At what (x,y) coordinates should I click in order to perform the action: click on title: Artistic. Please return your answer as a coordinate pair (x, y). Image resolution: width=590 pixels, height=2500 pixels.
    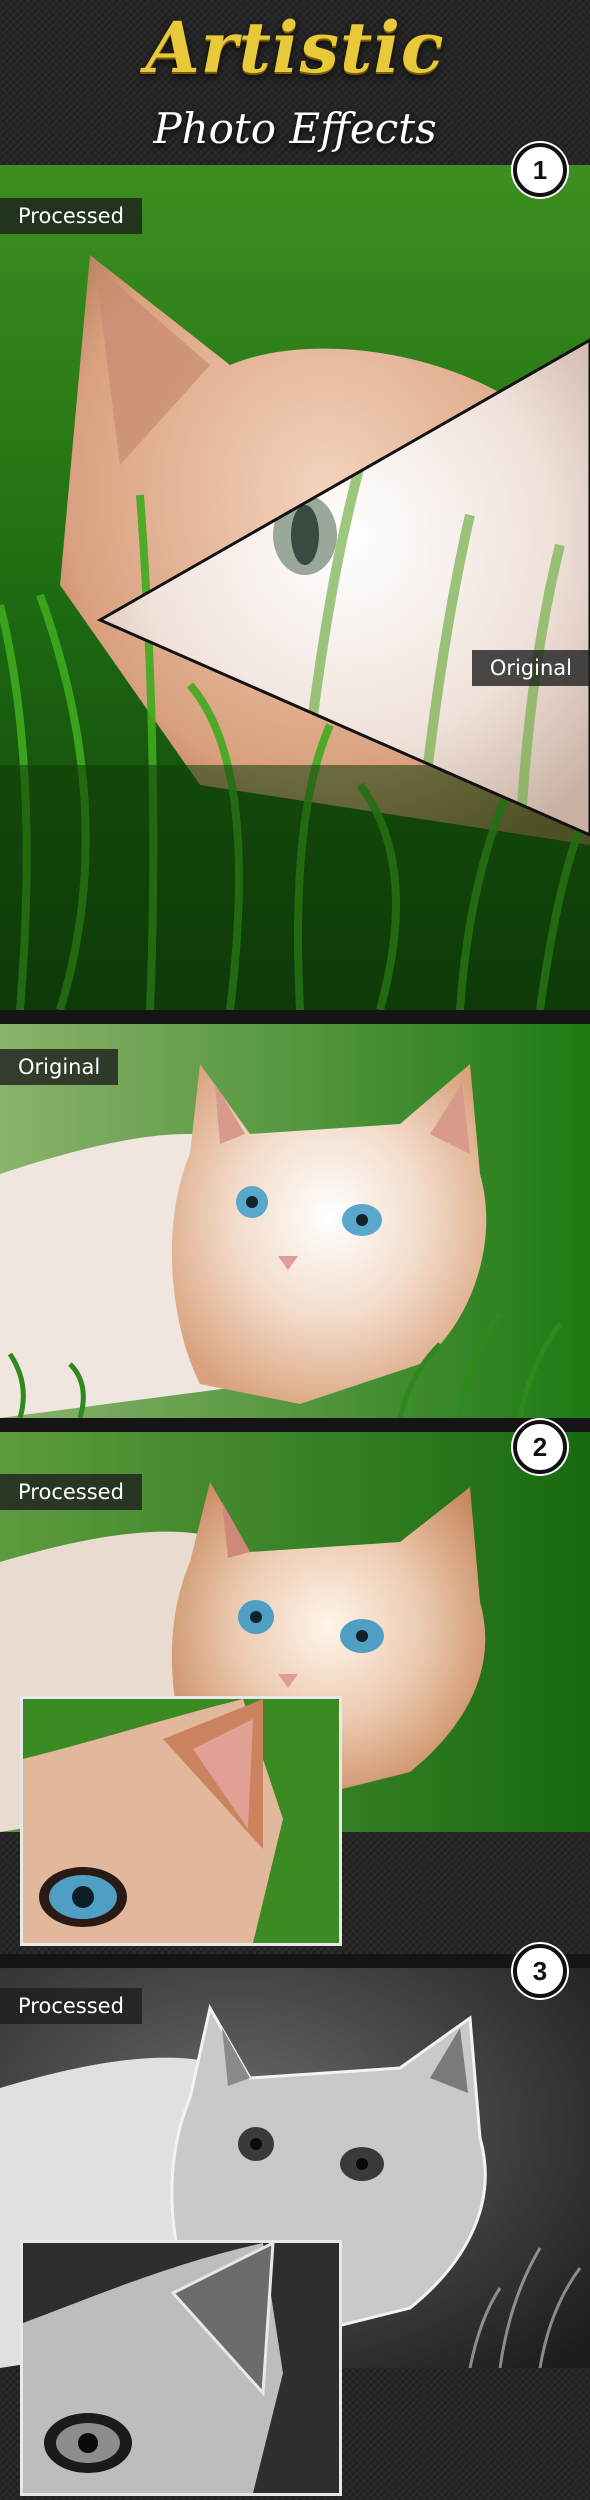
    Looking at the image, I should click on (295, 47).